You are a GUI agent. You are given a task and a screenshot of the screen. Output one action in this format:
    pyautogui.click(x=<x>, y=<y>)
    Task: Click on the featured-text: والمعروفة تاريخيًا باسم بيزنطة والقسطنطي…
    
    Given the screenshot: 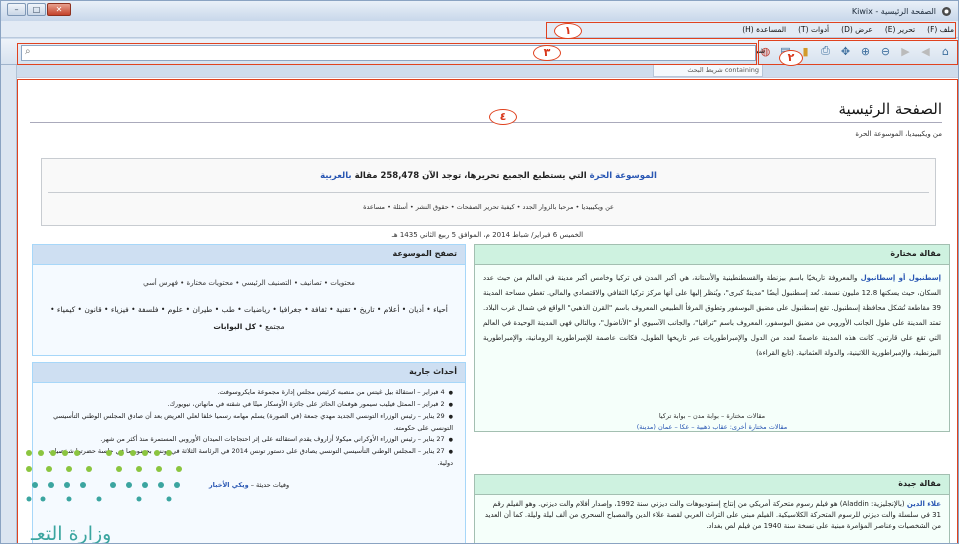 What is the action you would take?
    pyautogui.click(x=712, y=315)
    